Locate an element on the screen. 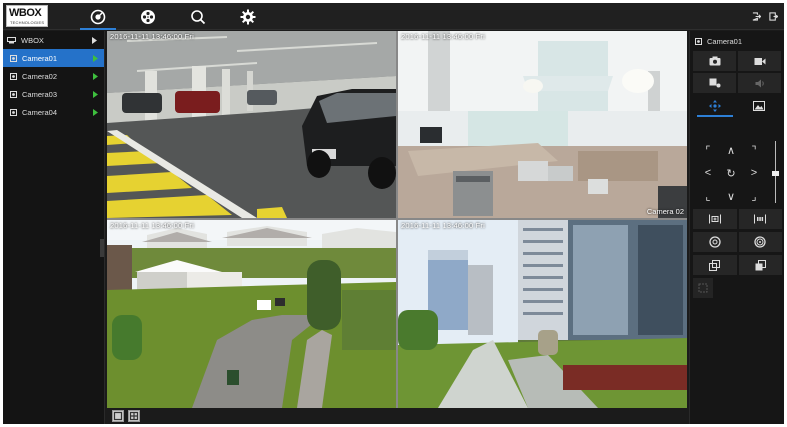 Image resolution: width=787 pixels, height=427 pixels. camera-item-label: Camera02 is located at coordinates (40, 76).